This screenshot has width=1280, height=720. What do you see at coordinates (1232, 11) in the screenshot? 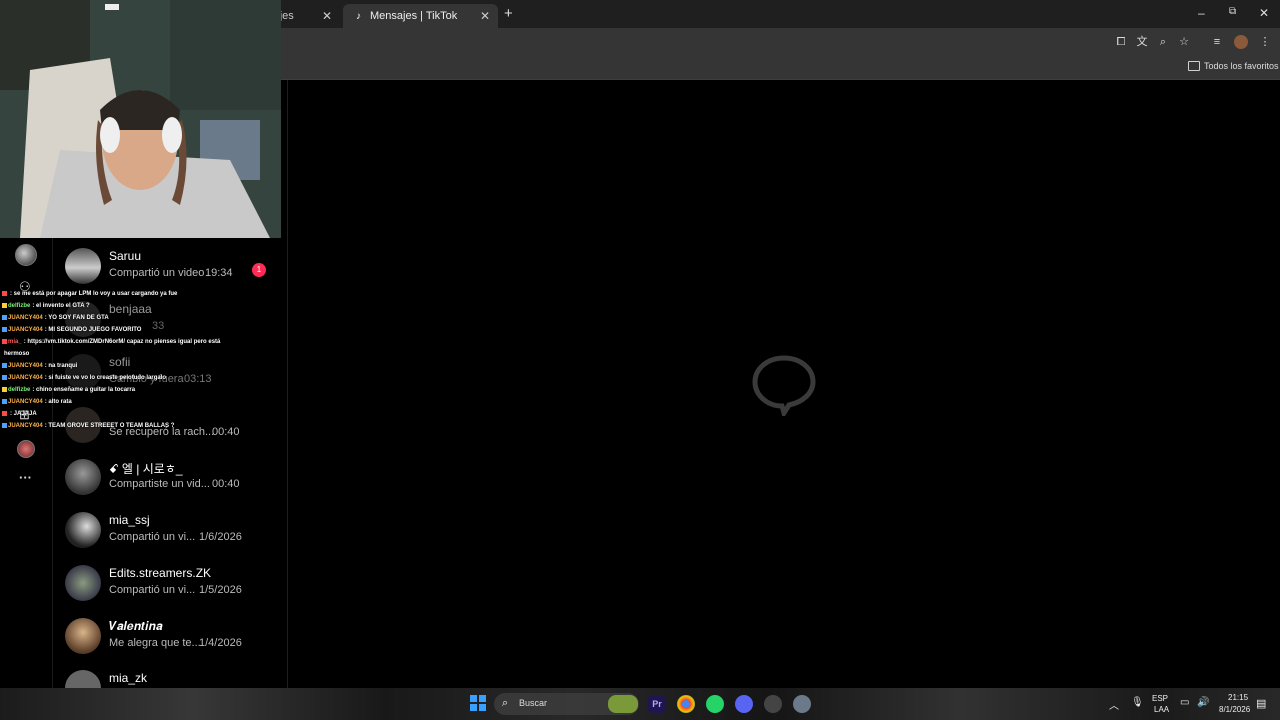
I see `restore-button: ⧉` at bounding box center [1232, 11].